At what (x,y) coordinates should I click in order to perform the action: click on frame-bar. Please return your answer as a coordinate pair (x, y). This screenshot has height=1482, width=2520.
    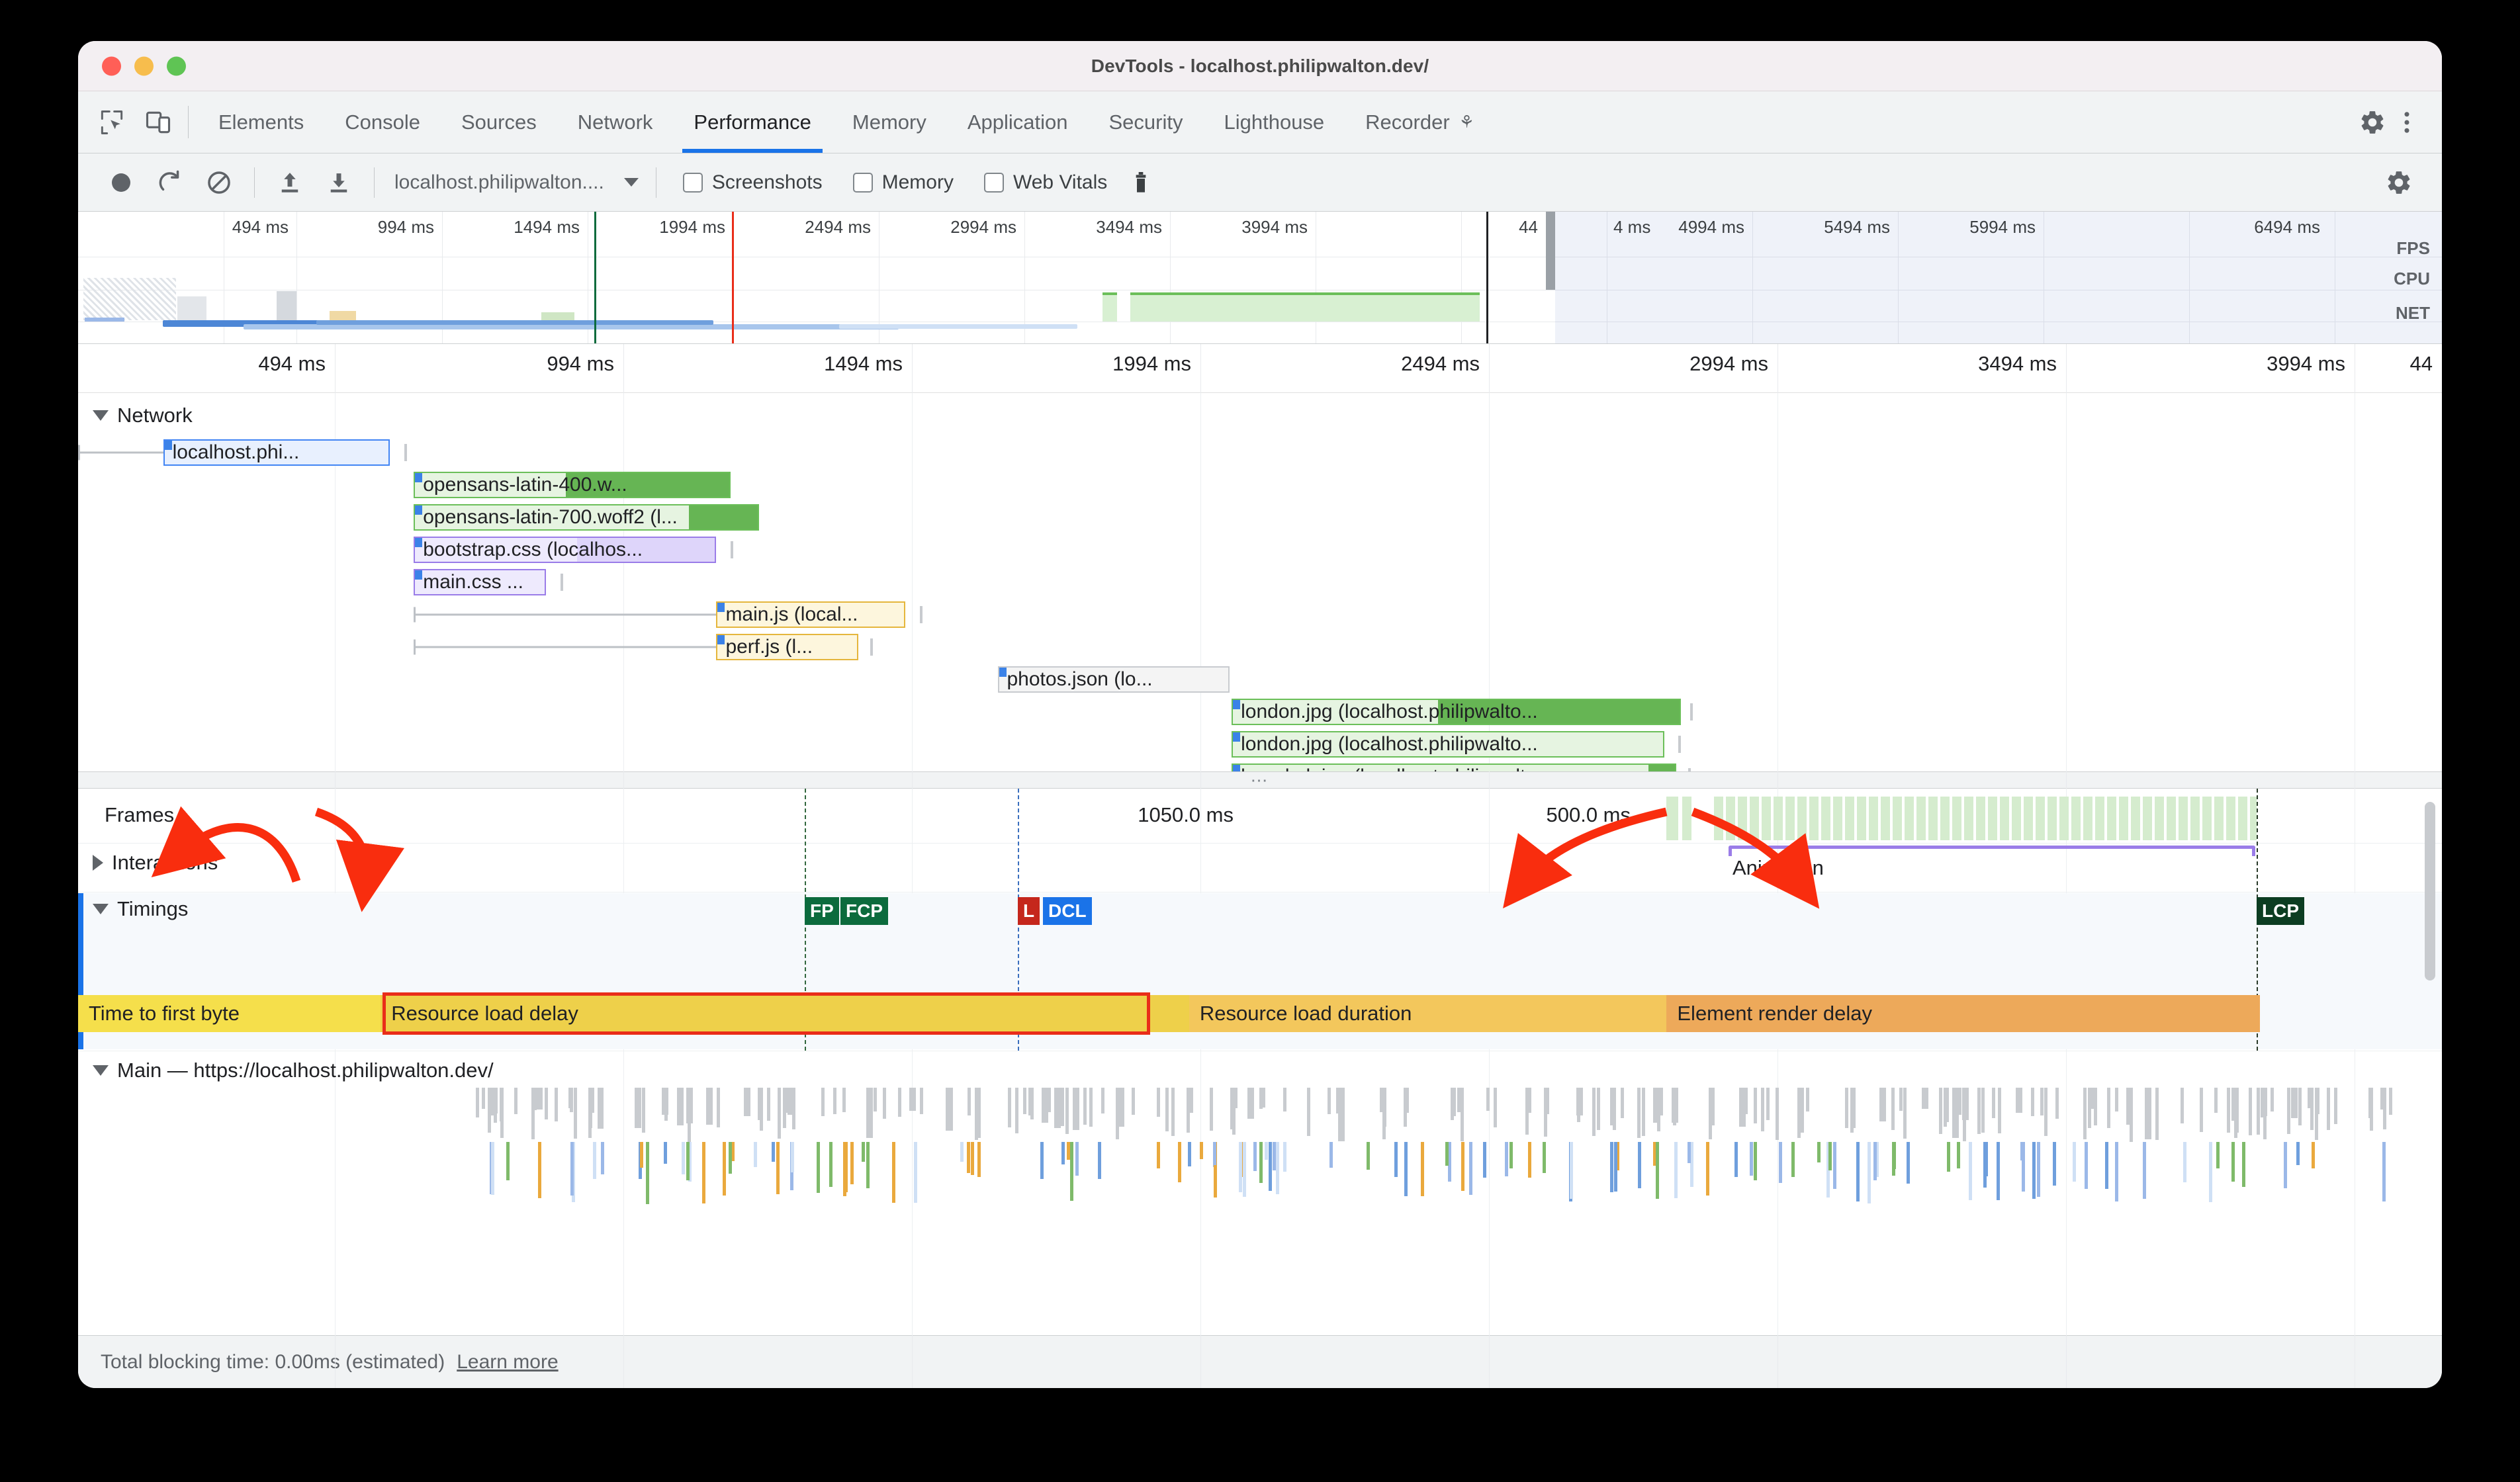
    Looking at the image, I should click on (1686, 818).